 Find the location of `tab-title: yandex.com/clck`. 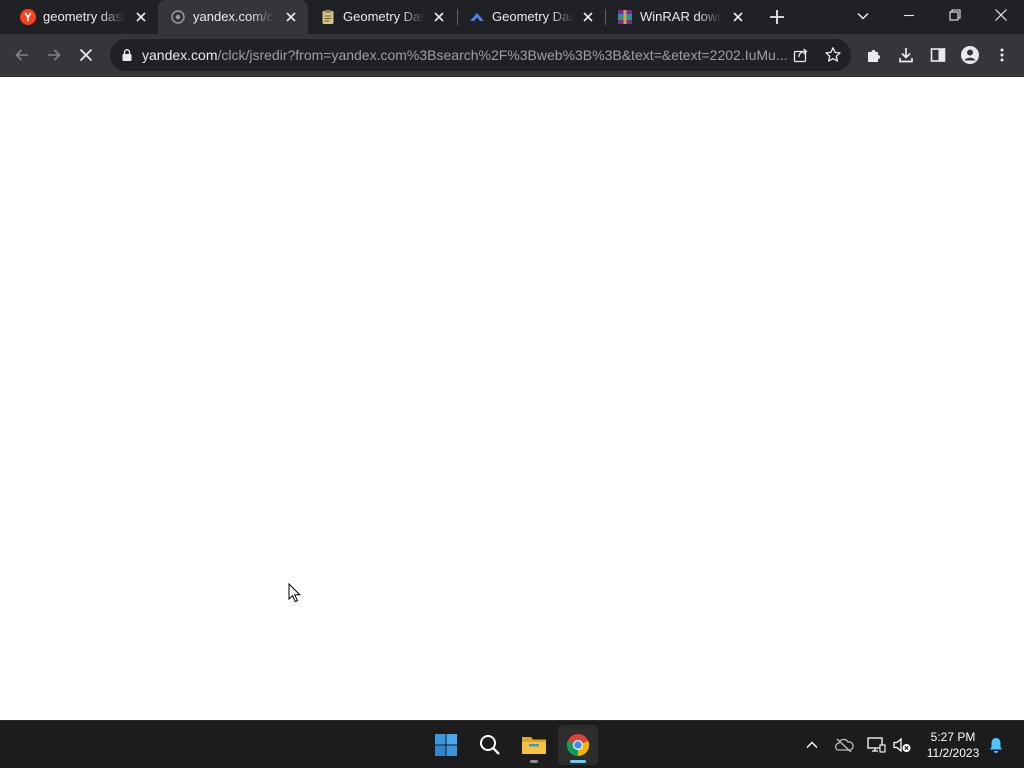

tab-title: yandex.com/clck is located at coordinates (234, 16).